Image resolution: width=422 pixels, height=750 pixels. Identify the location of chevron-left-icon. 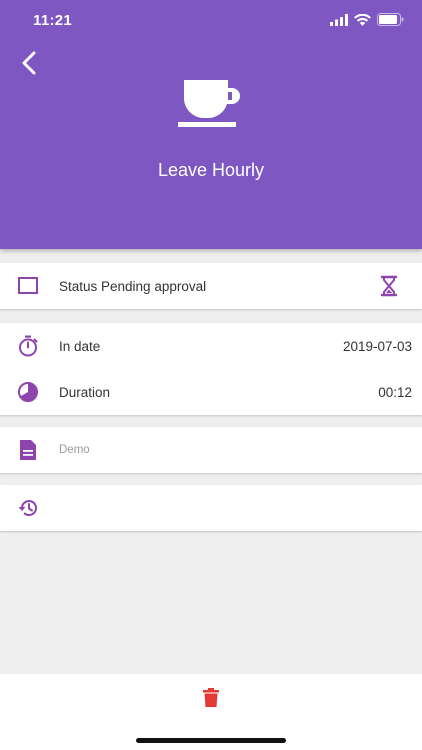
(29, 63).